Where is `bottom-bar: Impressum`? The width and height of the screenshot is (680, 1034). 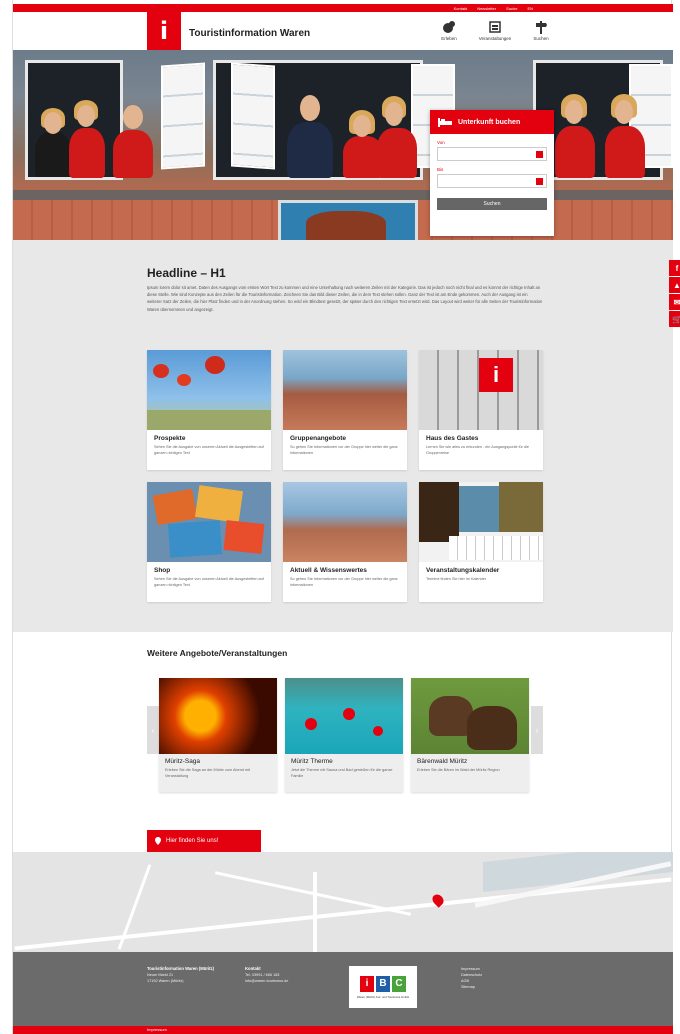 bottom-bar: Impressum is located at coordinates (343, 1030).